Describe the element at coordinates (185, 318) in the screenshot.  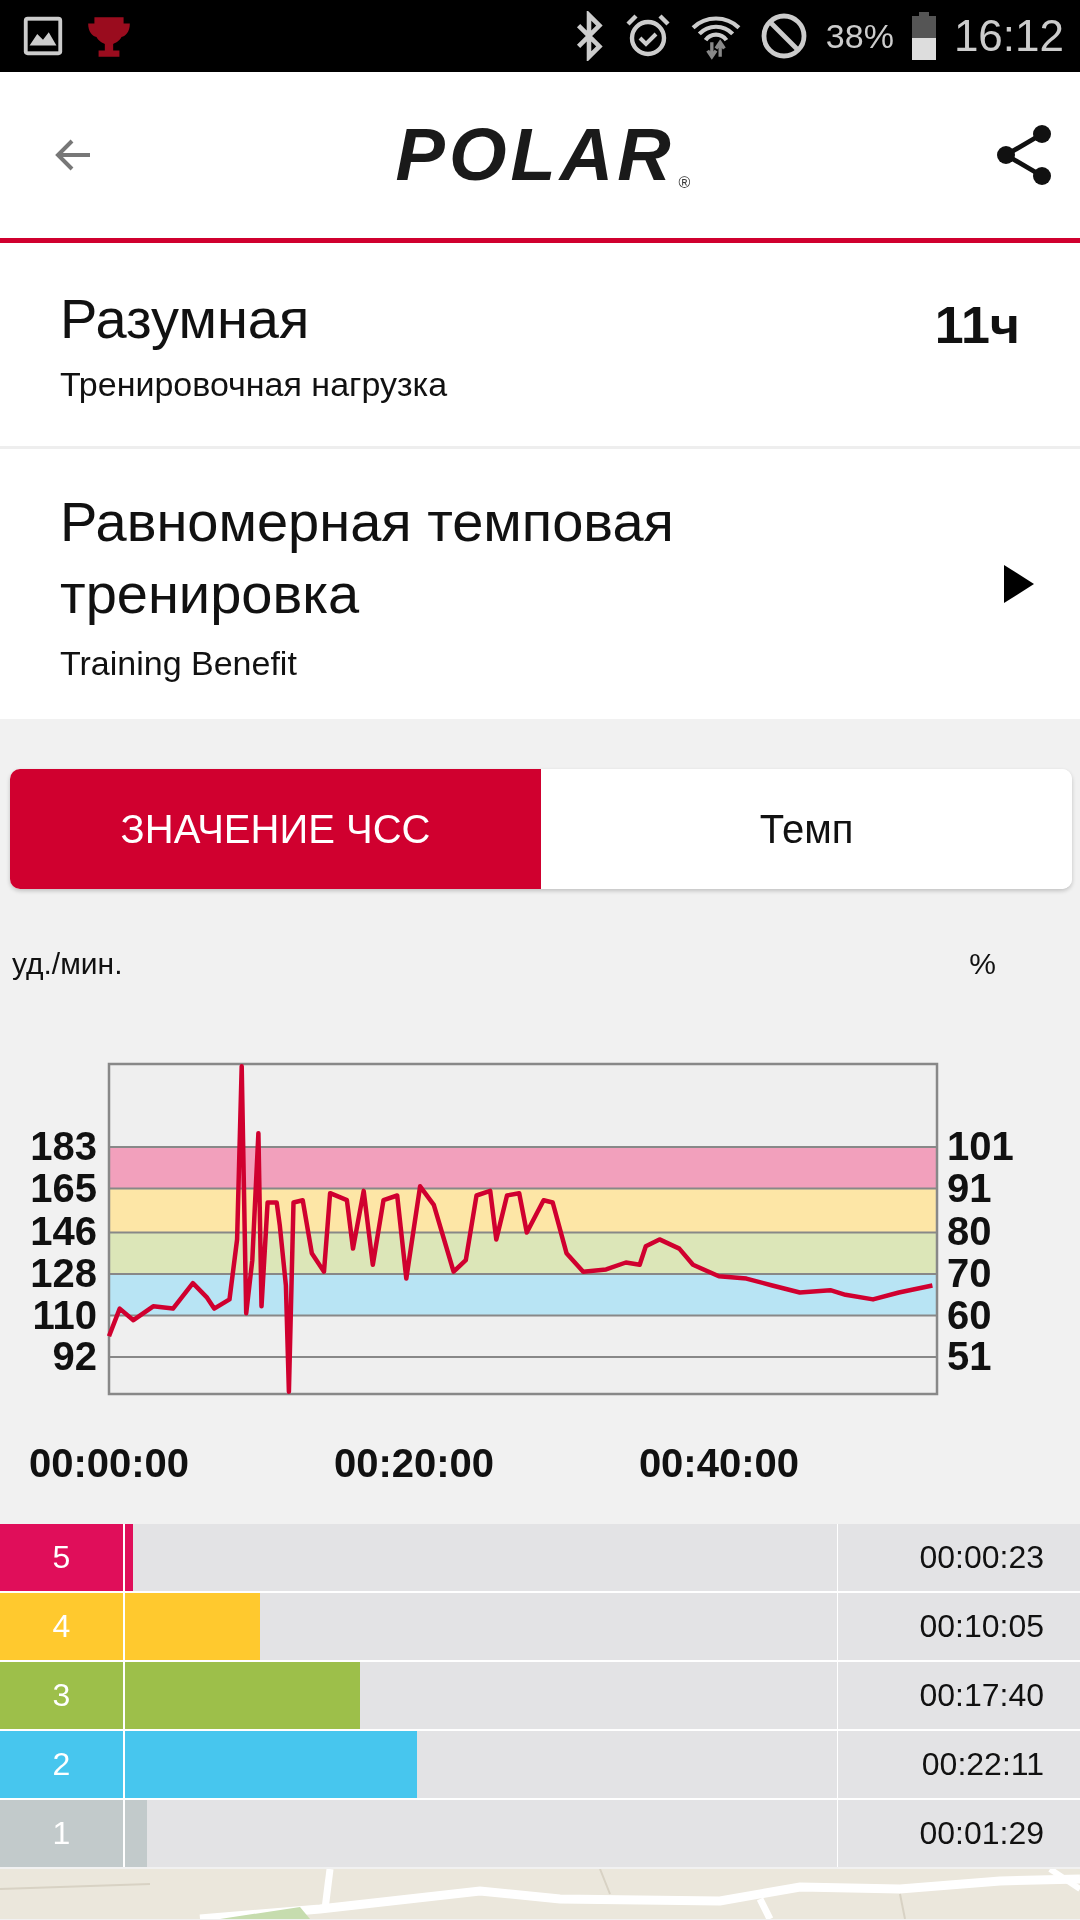
I see `training-load-title: Разумная` at that location.